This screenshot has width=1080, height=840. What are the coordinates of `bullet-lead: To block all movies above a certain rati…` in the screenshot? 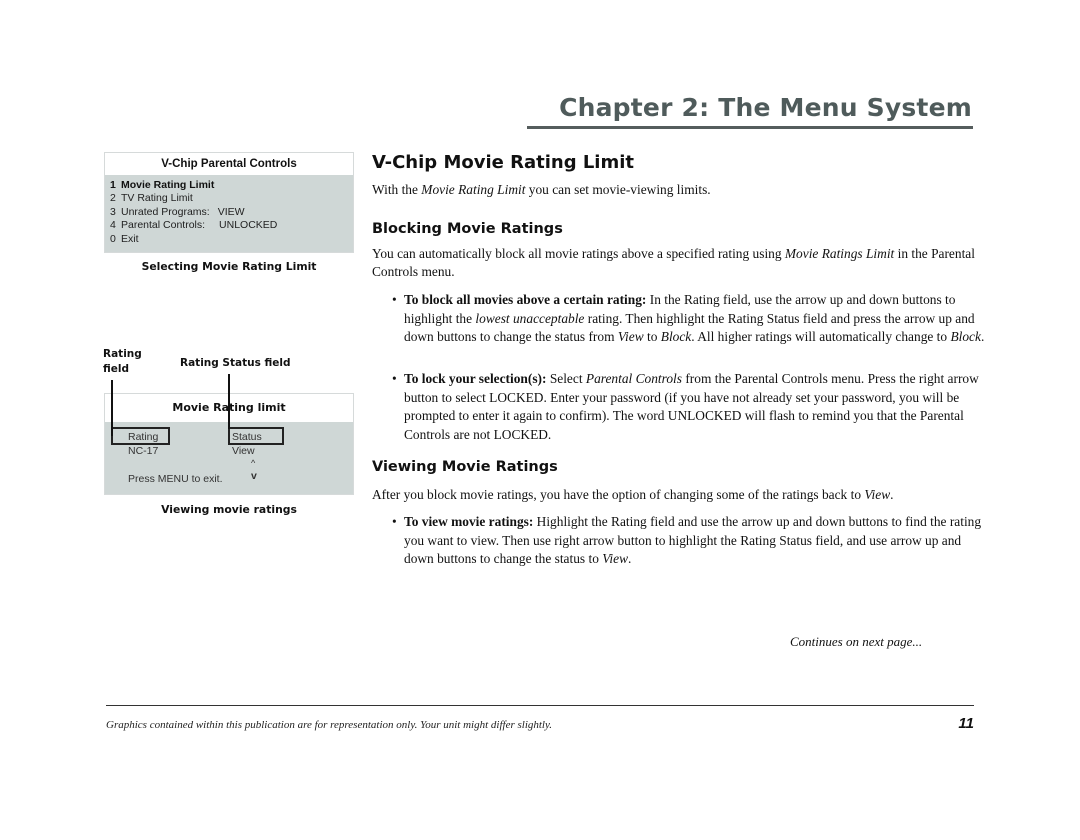 It's located at (525, 299).